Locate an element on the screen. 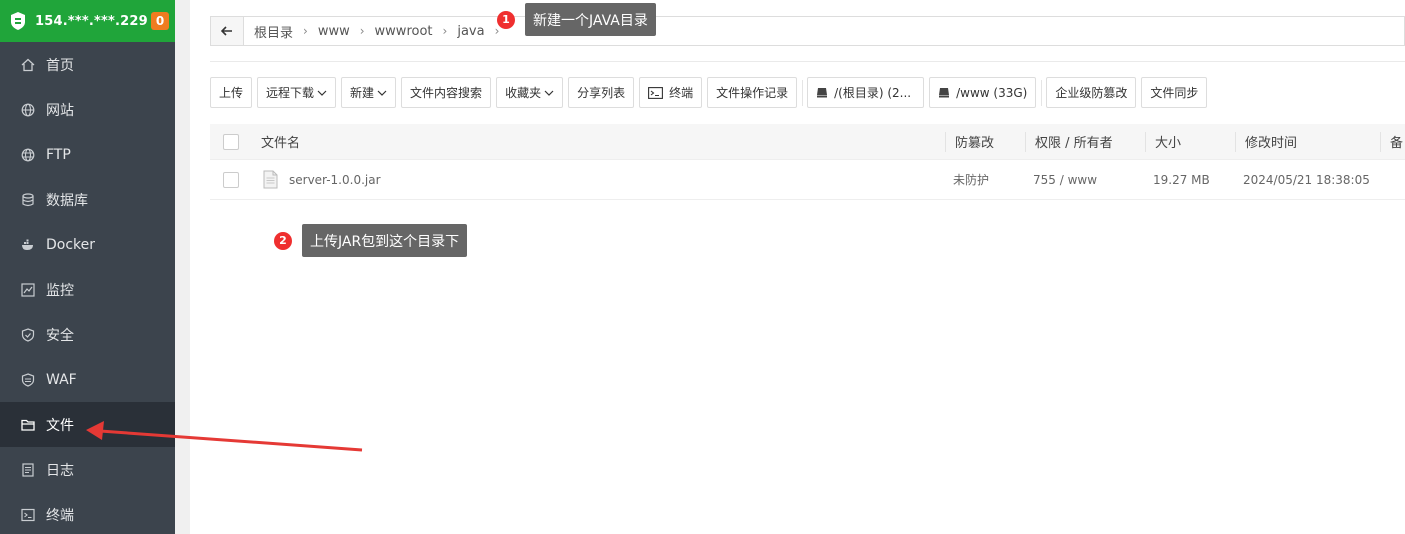 The image size is (1405, 534). sidebar-item-label: 日志 is located at coordinates (60, 470).